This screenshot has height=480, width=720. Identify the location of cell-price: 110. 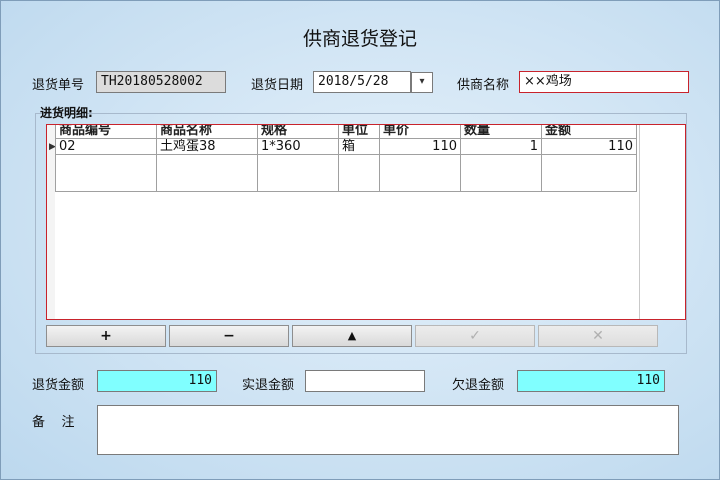
(420, 146).